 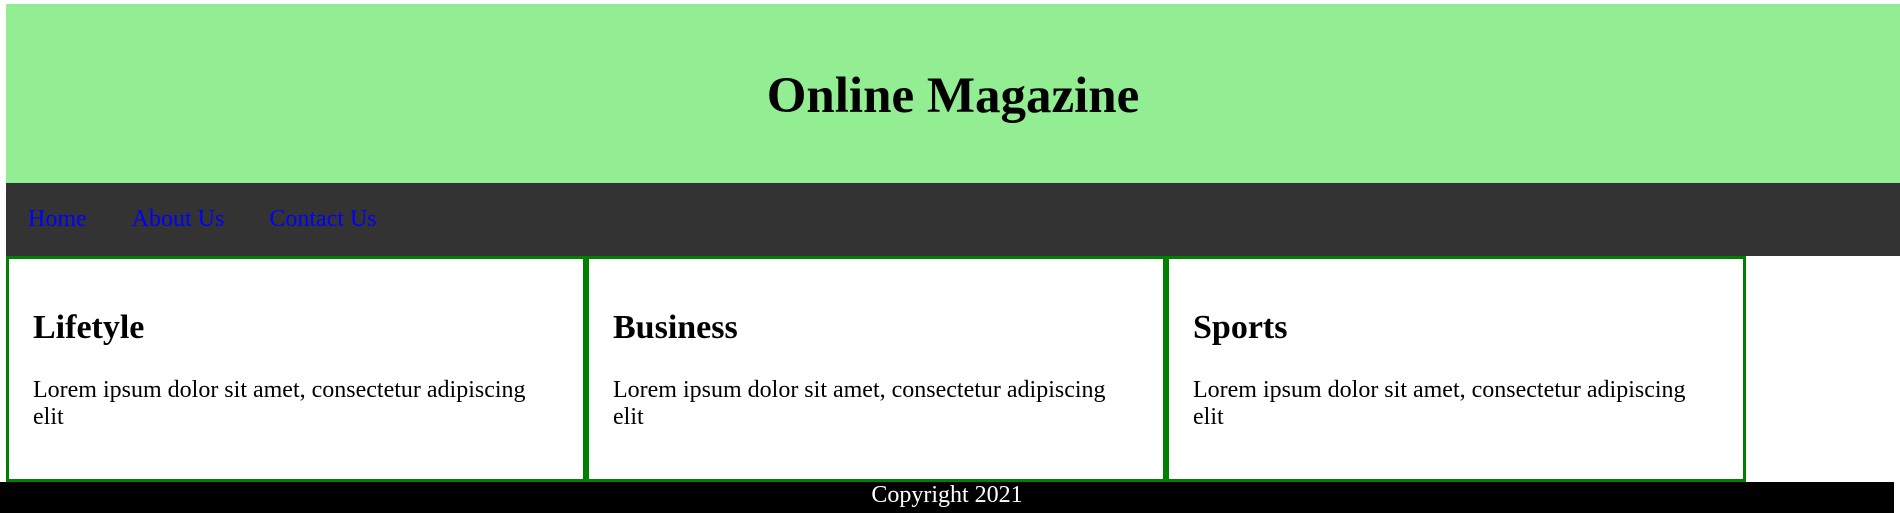 I want to click on nav-link-home: Home, so click(x=57, y=219).